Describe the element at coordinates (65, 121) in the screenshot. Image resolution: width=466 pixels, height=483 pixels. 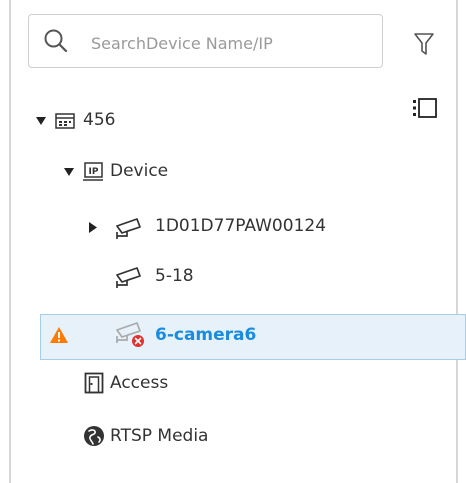
I see `server-icon` at that location.